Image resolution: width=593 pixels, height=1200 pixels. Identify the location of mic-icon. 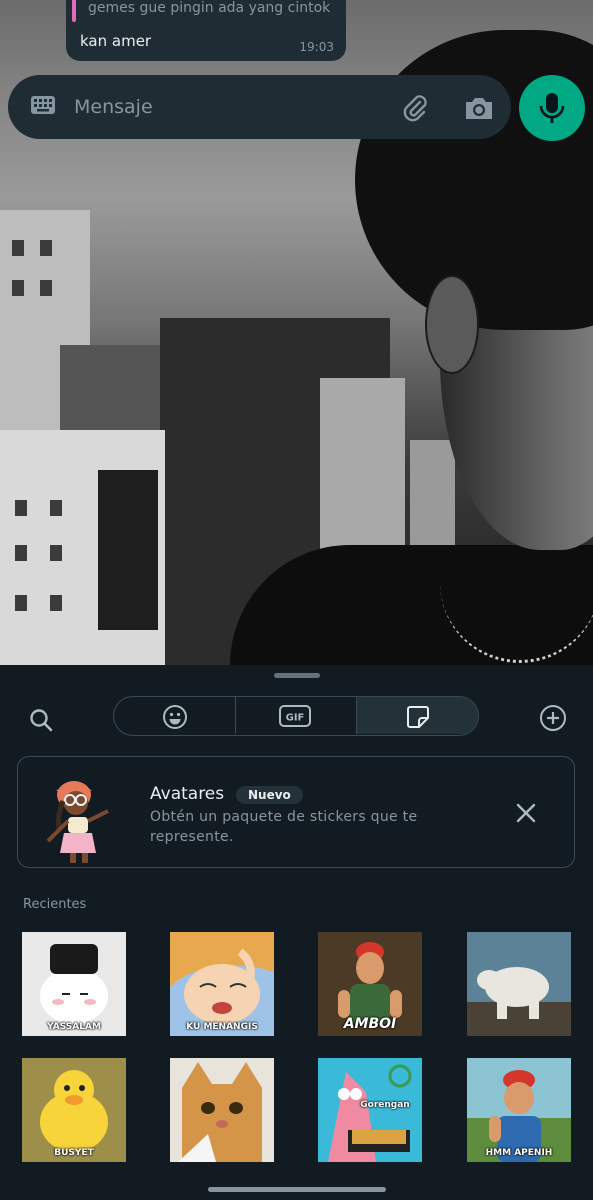
(552, 108).